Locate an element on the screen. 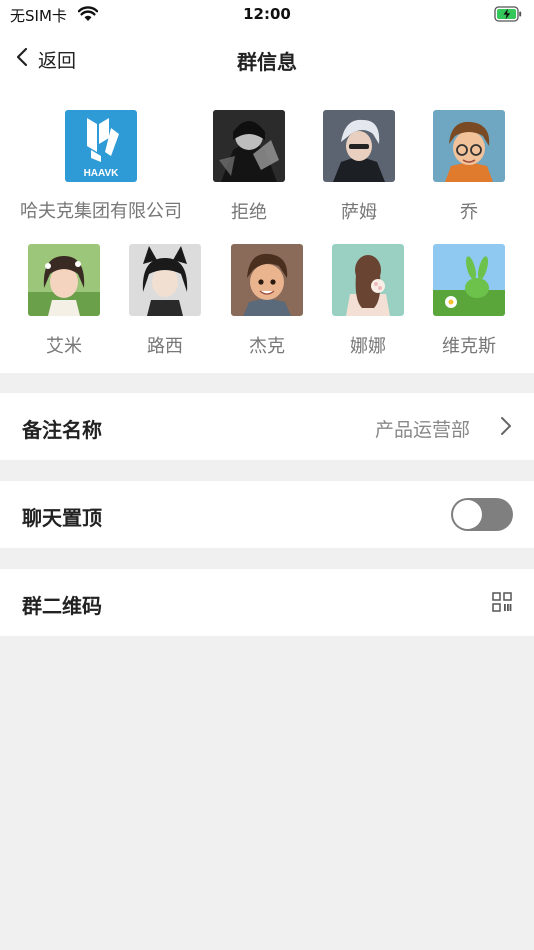 This screenshot has width=534, height=950. page-title: 群信息 is located at coordinates (267, 62).